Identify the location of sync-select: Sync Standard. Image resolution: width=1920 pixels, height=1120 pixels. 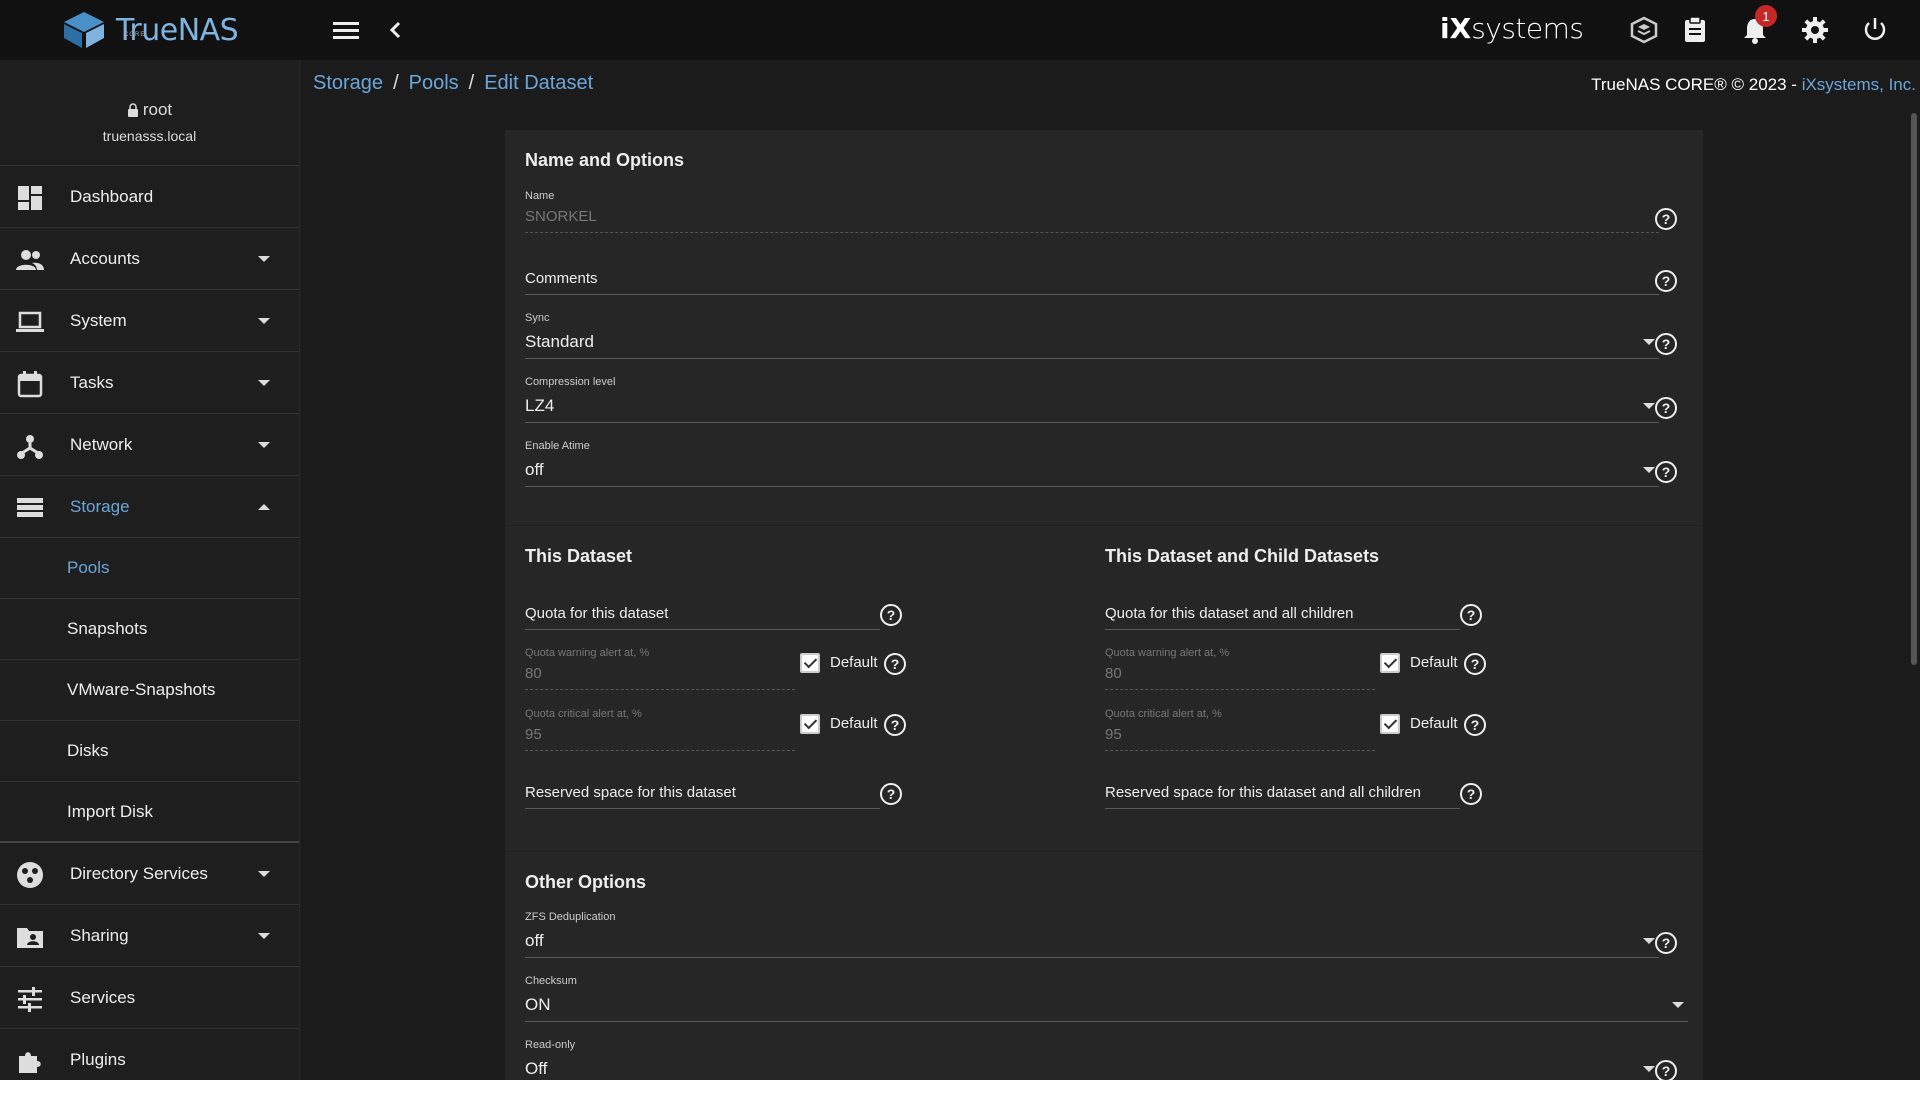
(1092, 337).